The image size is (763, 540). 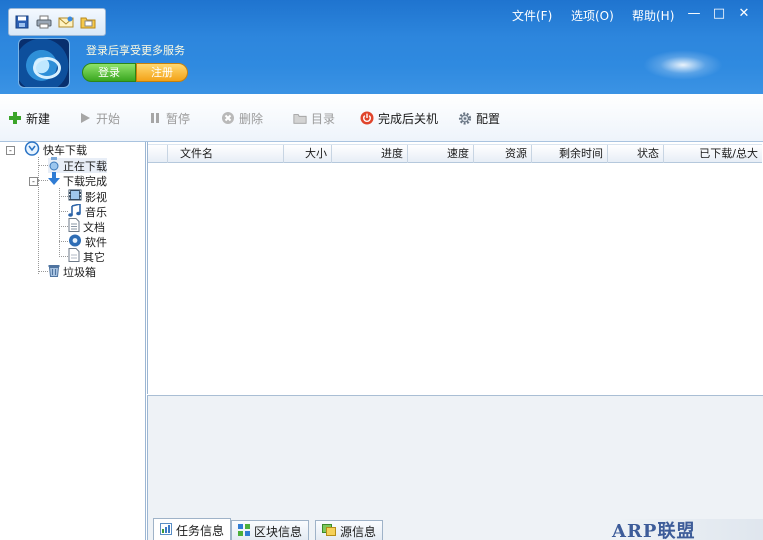 I want to click on save-icon, so click(x=22, y=22).